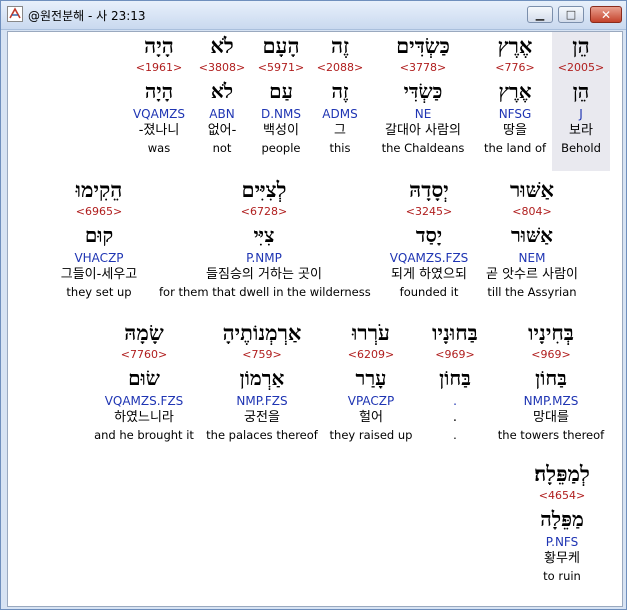  What do you see at coordinates (262, 355) in the screenshot?
I see `strong-number: <759>` at bounding box center [262, 355].